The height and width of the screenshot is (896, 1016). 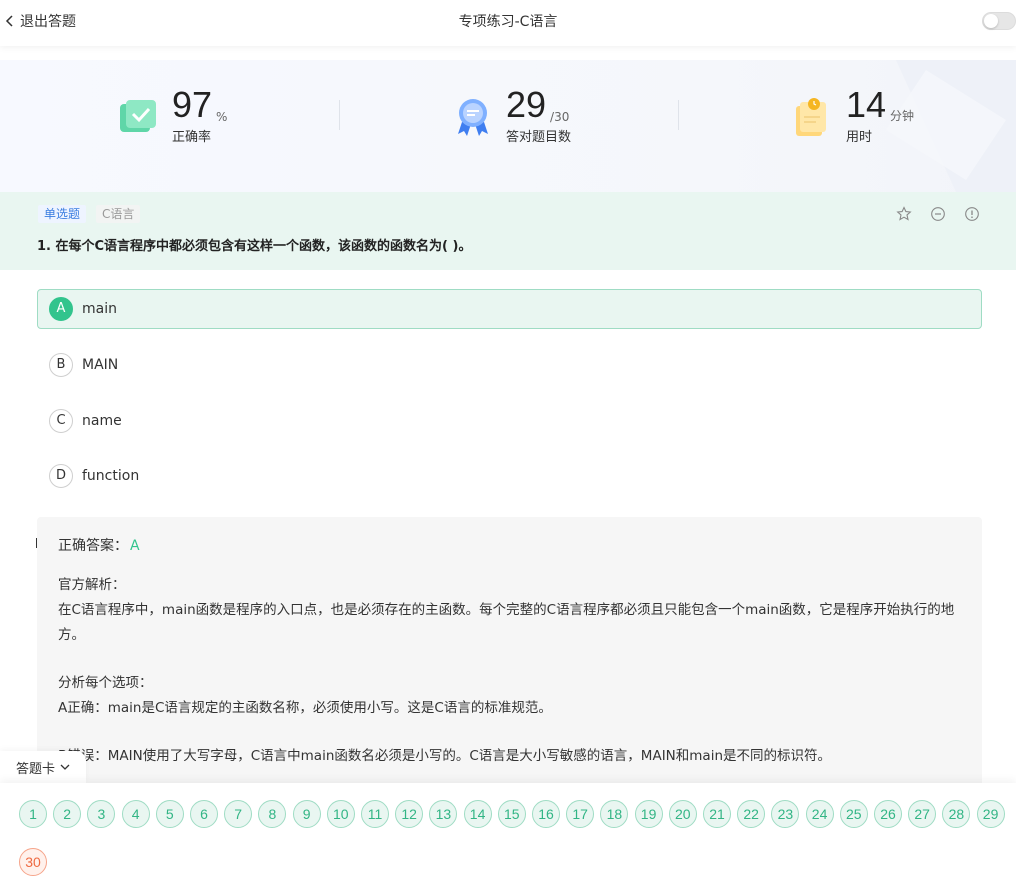 What do you see at coordinates (375, 814) in the screenshot?
I see `question-number-11: 11` at bounding box center [375, 814].